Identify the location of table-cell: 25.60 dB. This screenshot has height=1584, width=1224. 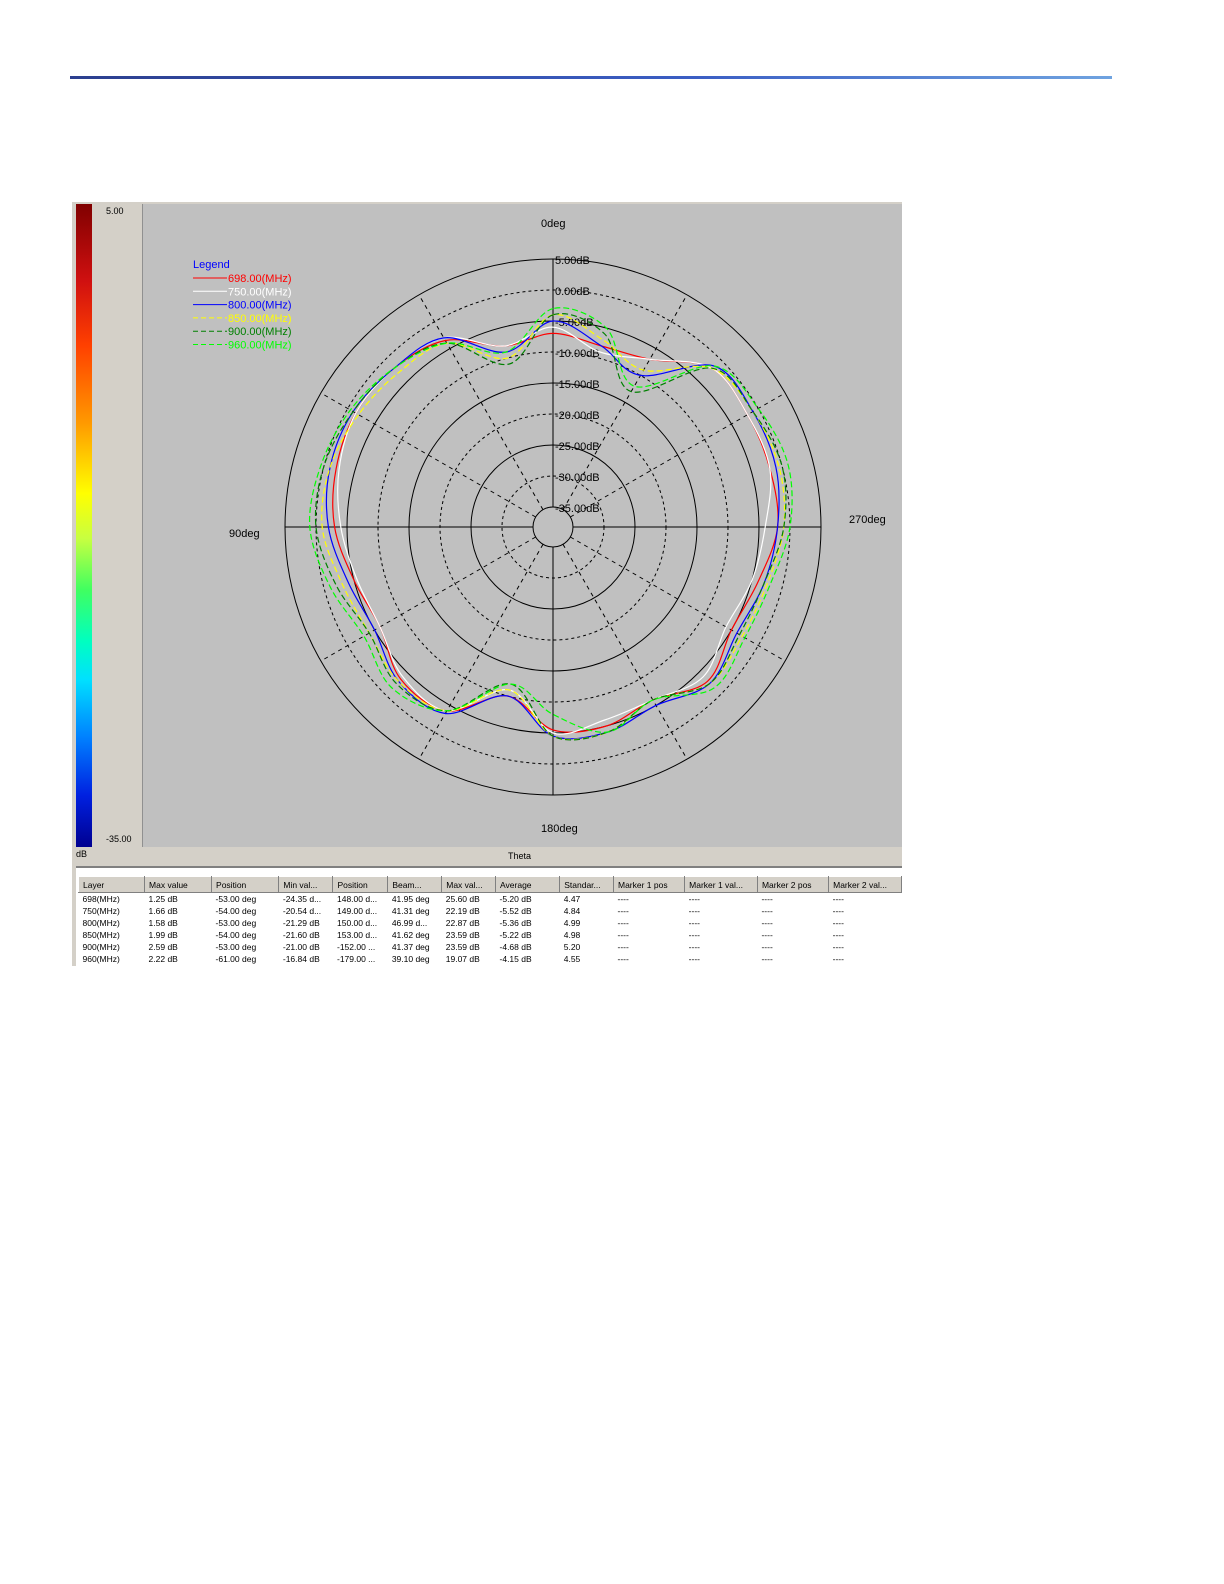
(462, 899).